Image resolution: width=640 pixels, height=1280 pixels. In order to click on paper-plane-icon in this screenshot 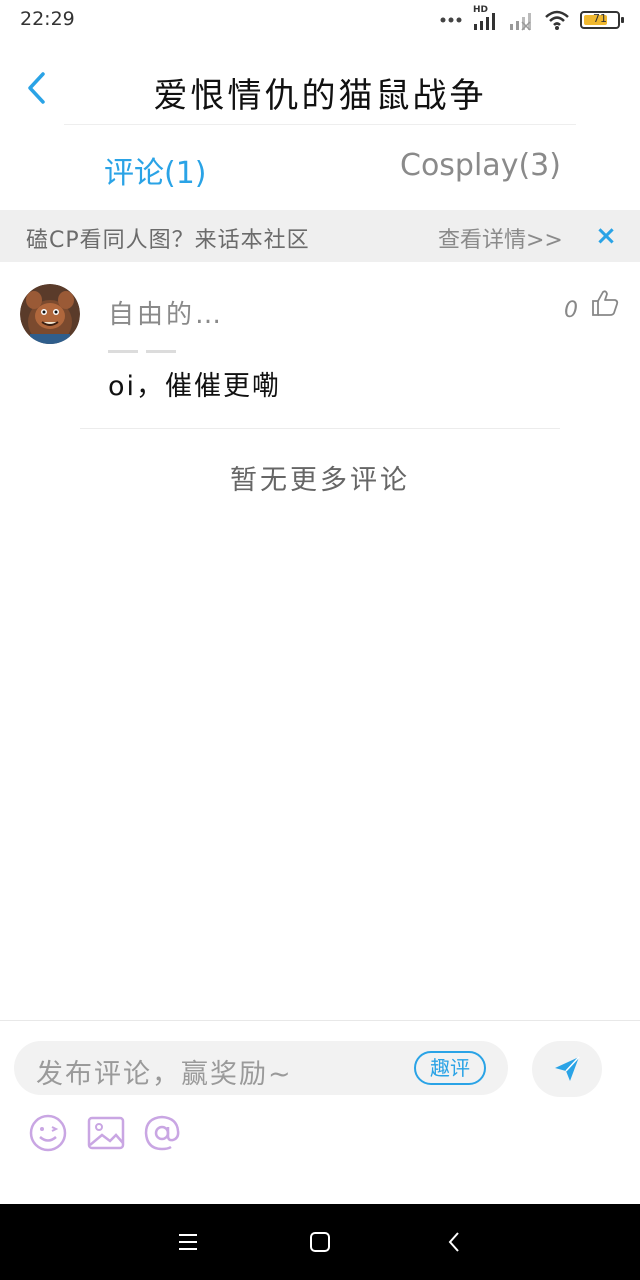, I will do `click(567, 1068)`.